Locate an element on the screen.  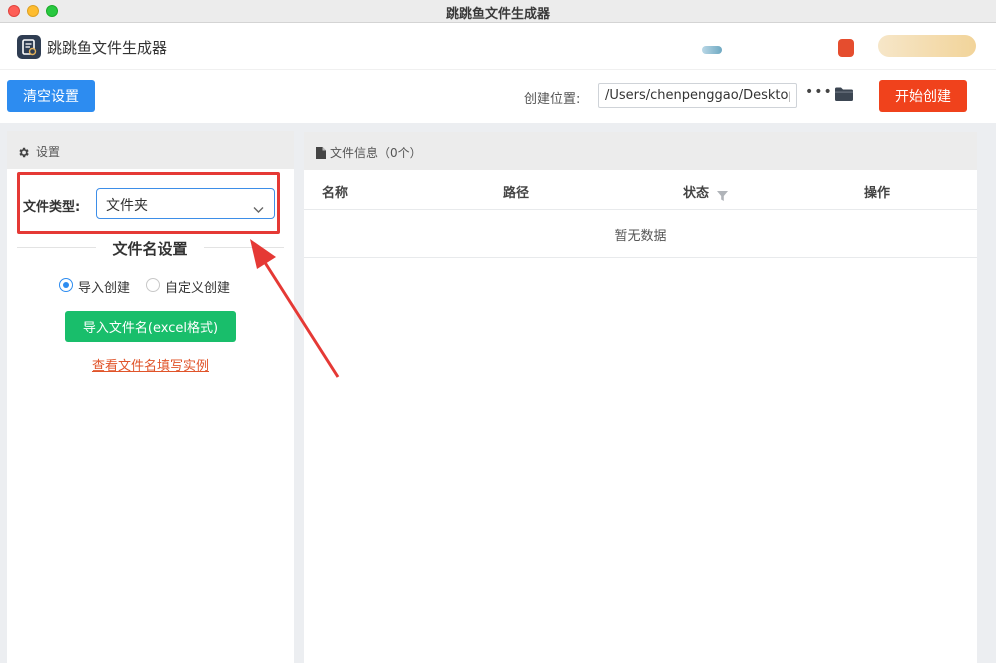
import-filenames-button: 导入文件名(excel格式) is located at coordinates (150, 326).